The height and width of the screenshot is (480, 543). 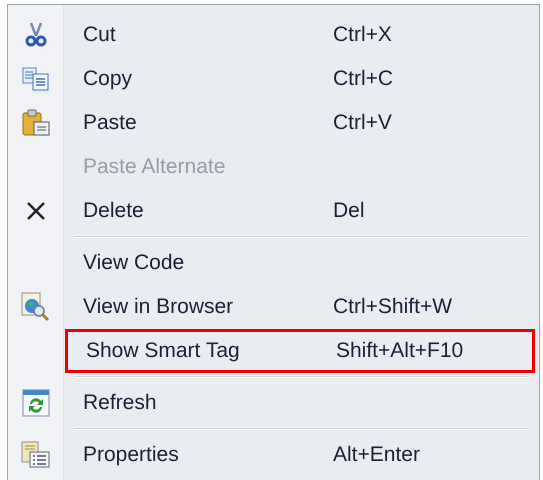 What do you see at coordinates (349, 211) in the screenshot?
I see `shortcut-label: Del` at bounding box center [349, 211].